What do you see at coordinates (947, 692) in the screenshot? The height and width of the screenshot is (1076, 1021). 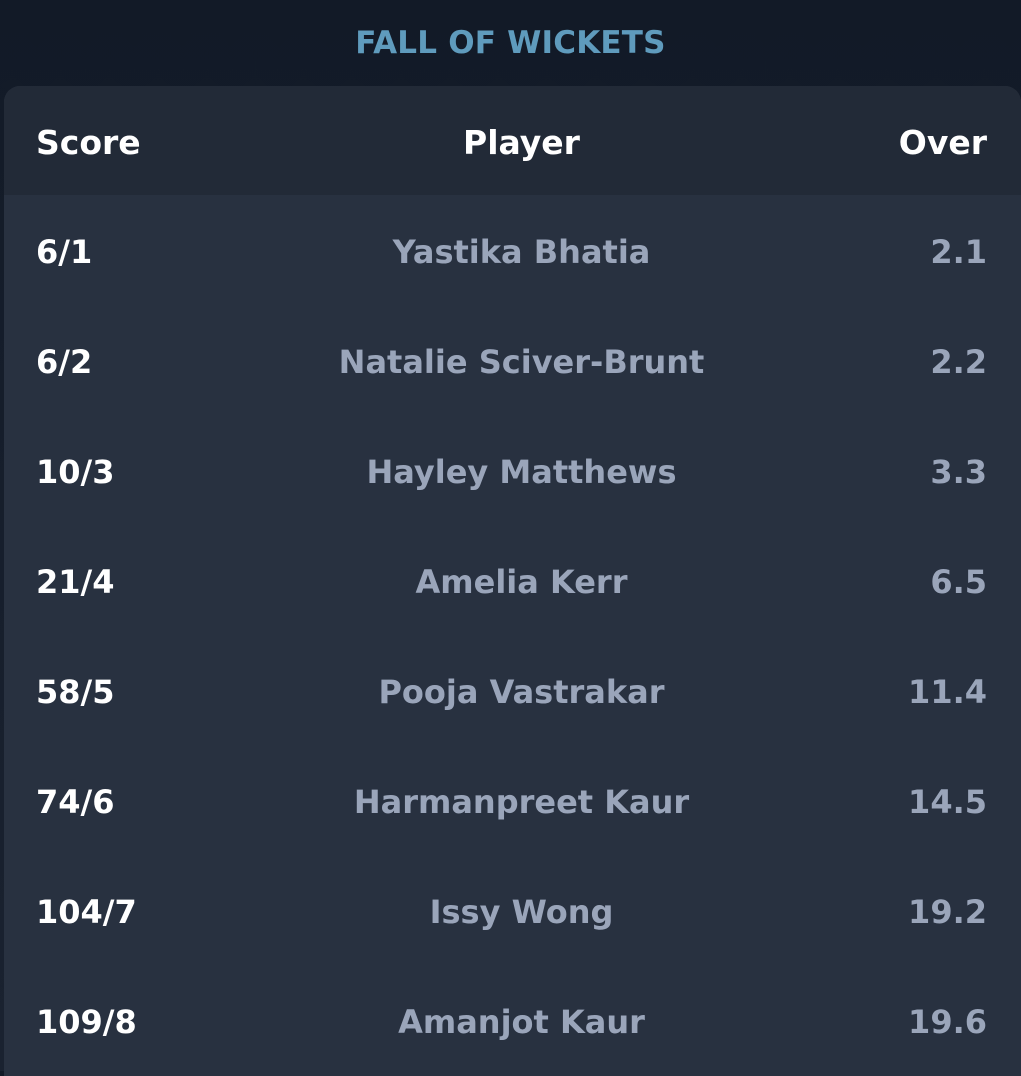 I see `wicket-over: 11.4` at bounding box center [947, 692].